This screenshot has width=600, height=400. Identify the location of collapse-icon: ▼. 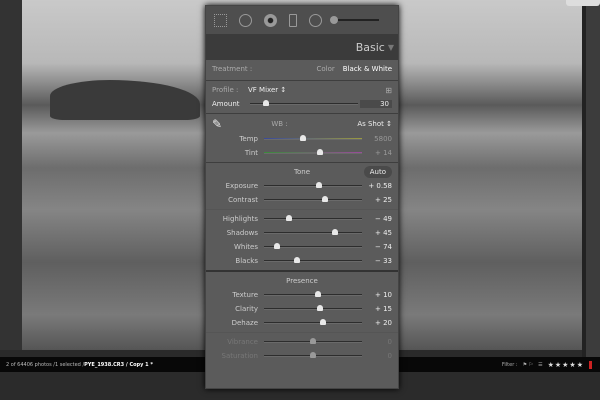
(391, 47).